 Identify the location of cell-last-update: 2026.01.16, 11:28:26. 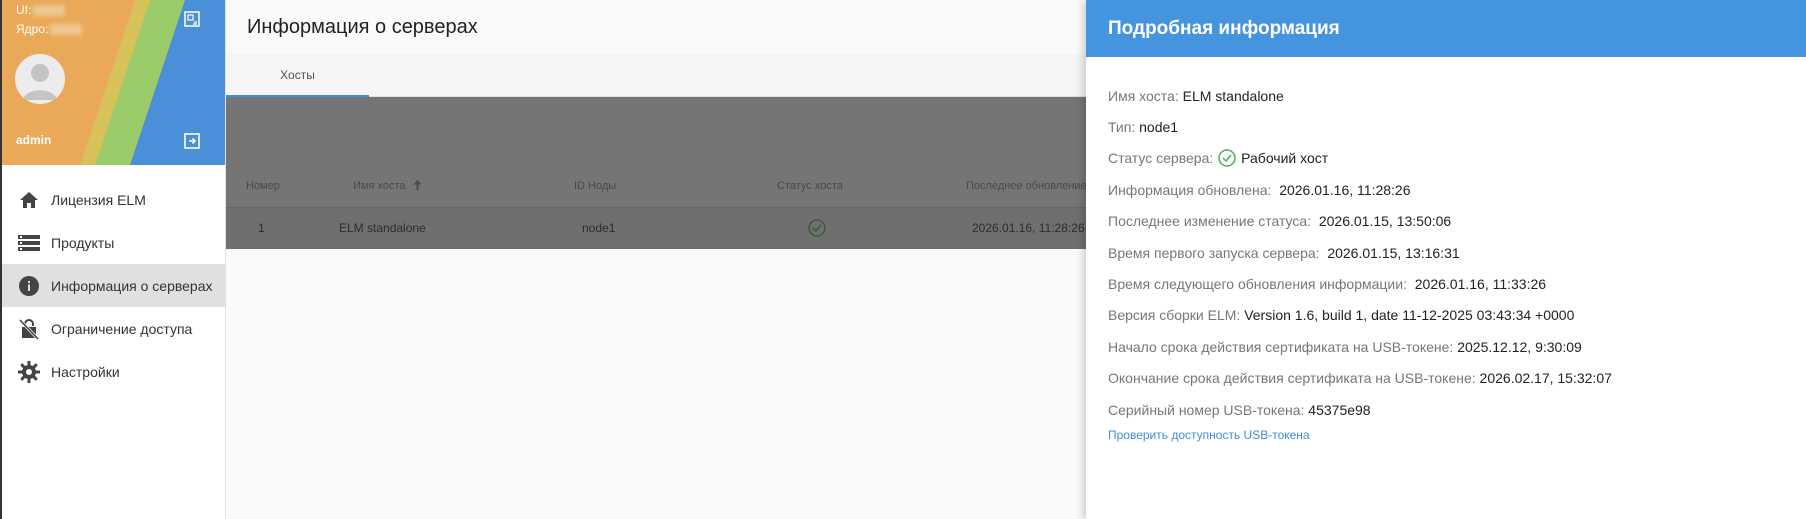
(1028, 228).